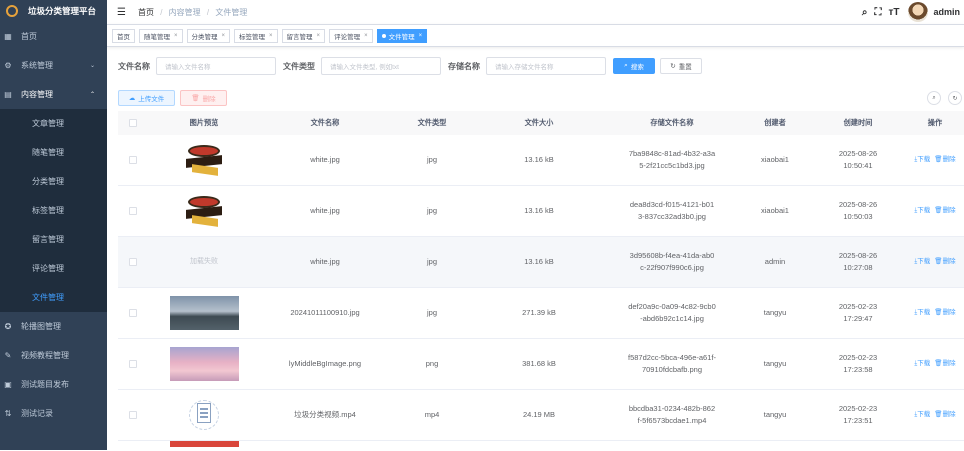  Describe the element at coordinates (381, 66) in the screenshot. I see `file-type-input: 请输入文件类型, 例如txt` at that location.